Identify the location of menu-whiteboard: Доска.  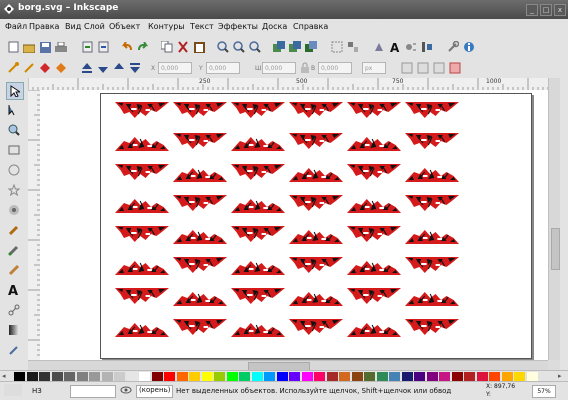
(274, 26).